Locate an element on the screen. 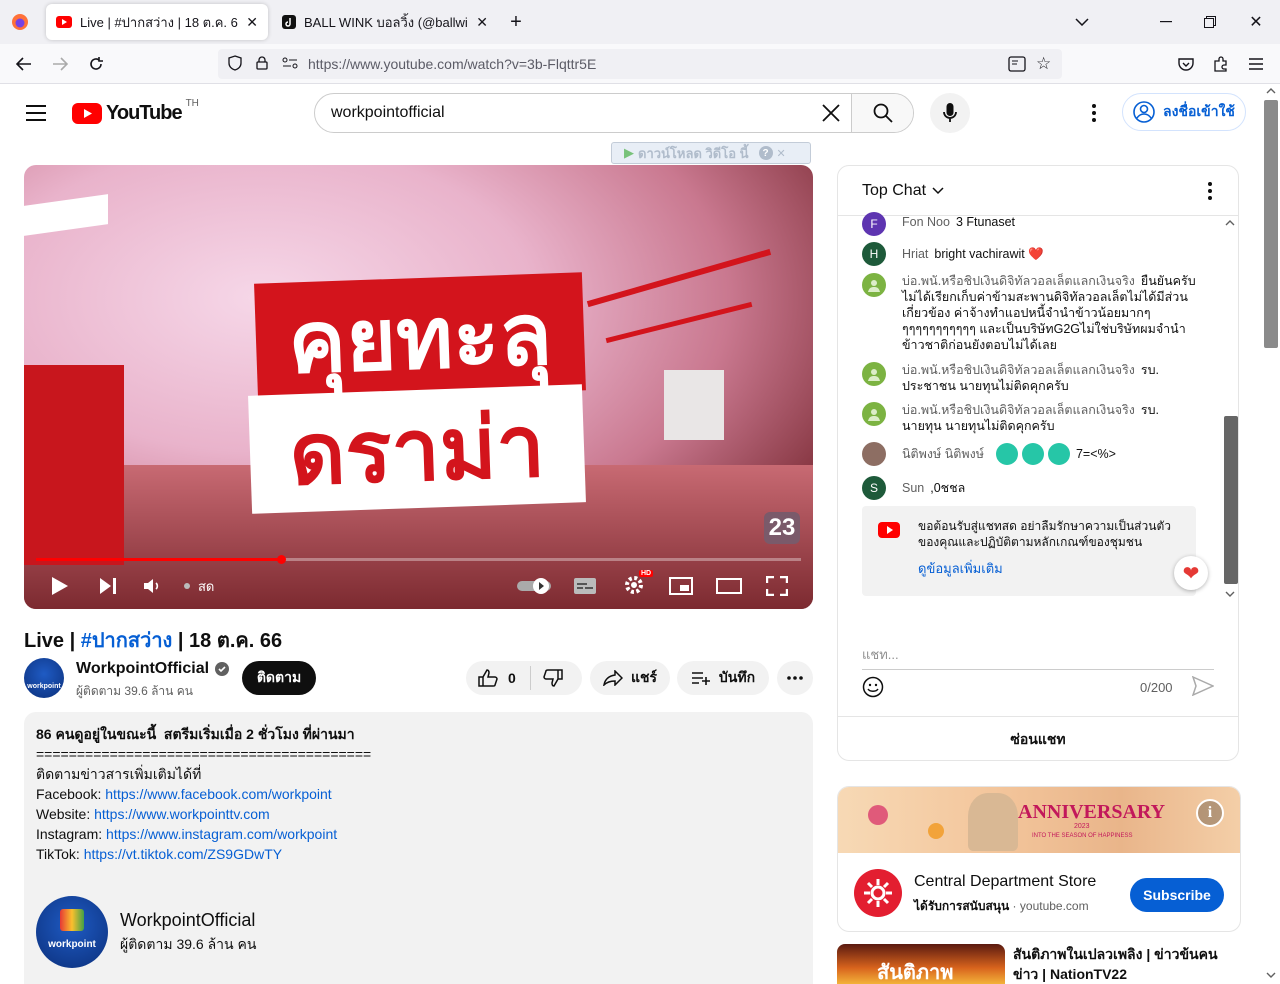 The height and width of the screenshot is (984, 1280). reader-view-icon is located at coordinates (1017, 65).